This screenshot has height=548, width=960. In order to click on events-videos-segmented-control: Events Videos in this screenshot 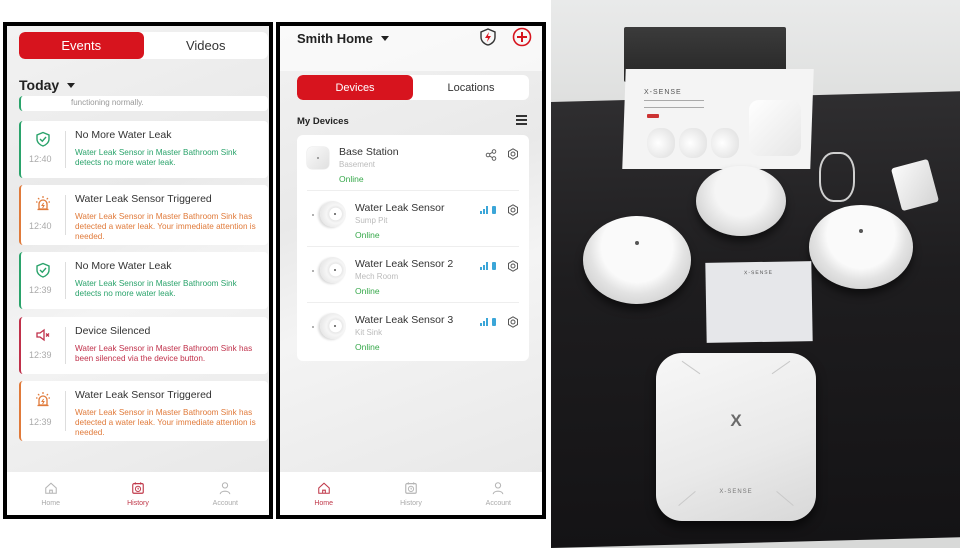, I will do `click(143, 45)`.